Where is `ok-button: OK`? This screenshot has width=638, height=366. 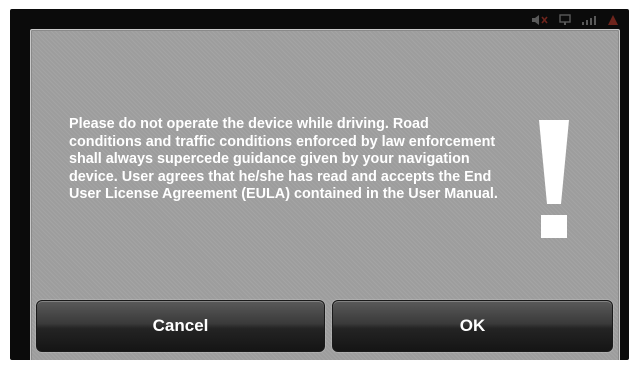 ok-button: OK is located at coordinates (472, 326).